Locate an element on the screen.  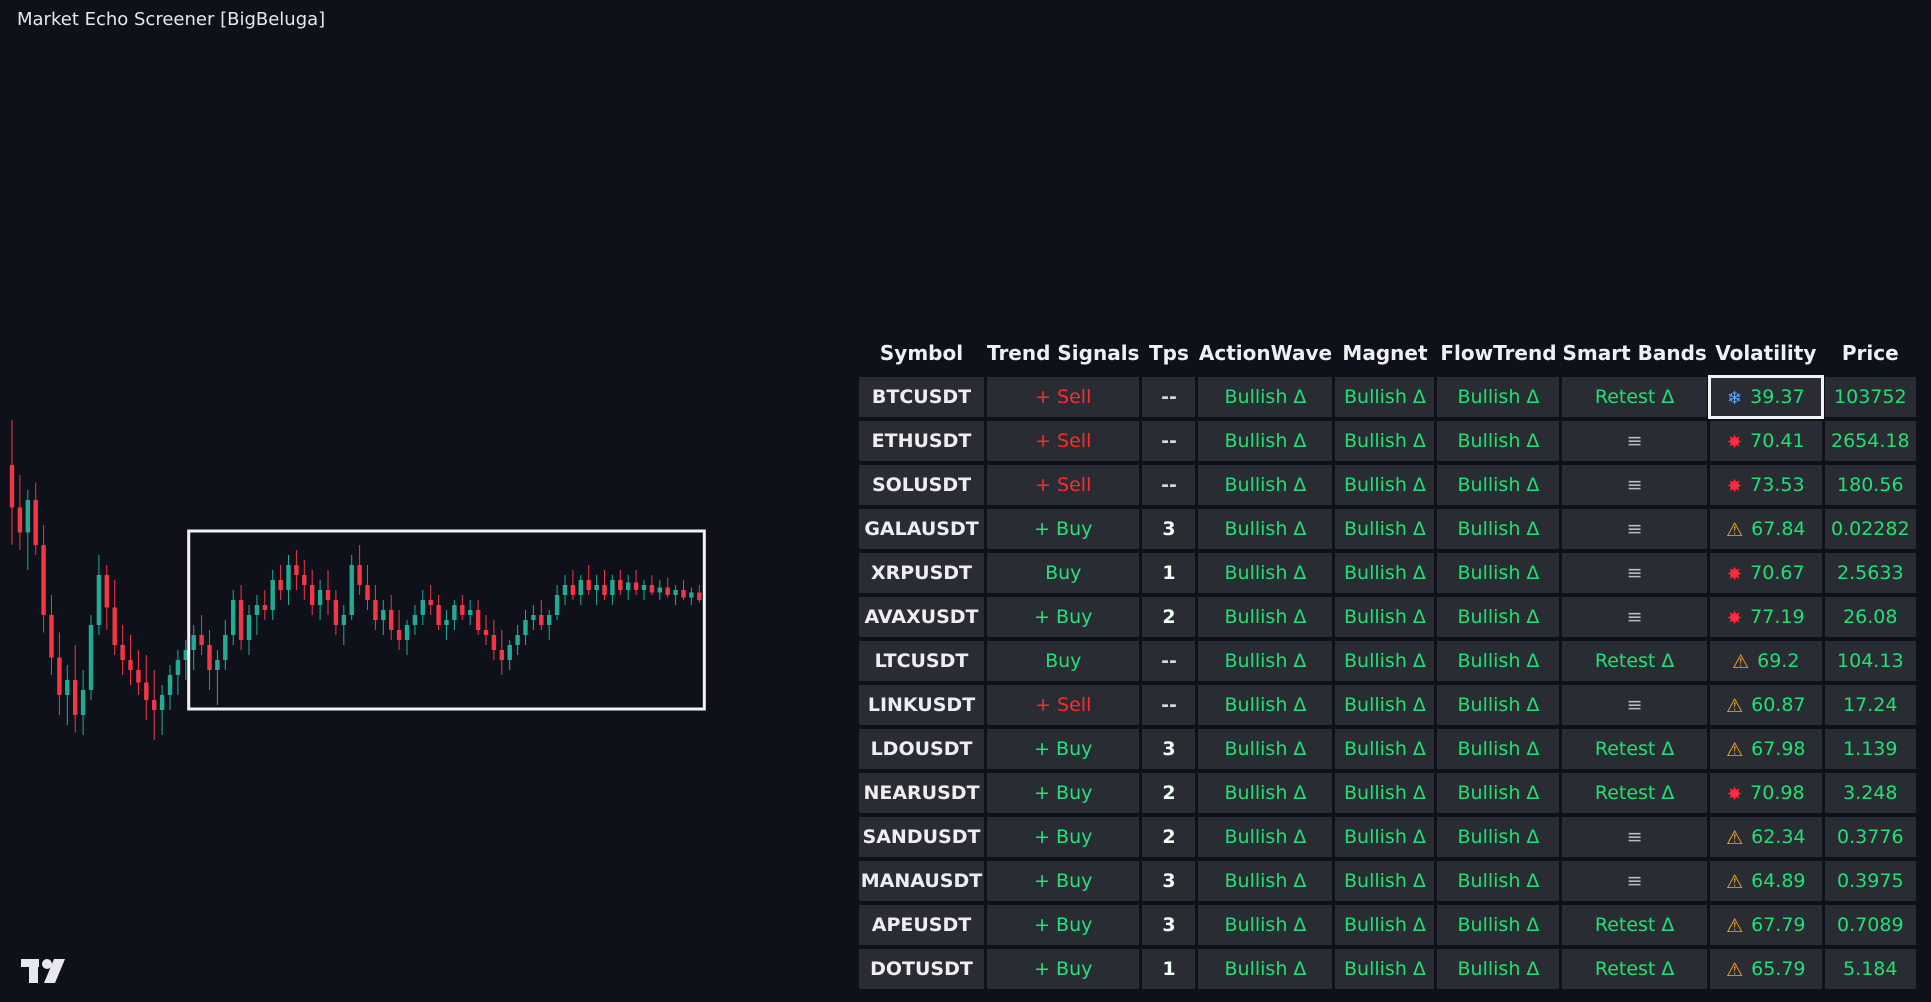
trend-signal-cell: + Sell is located at coordinates (1063, 705).